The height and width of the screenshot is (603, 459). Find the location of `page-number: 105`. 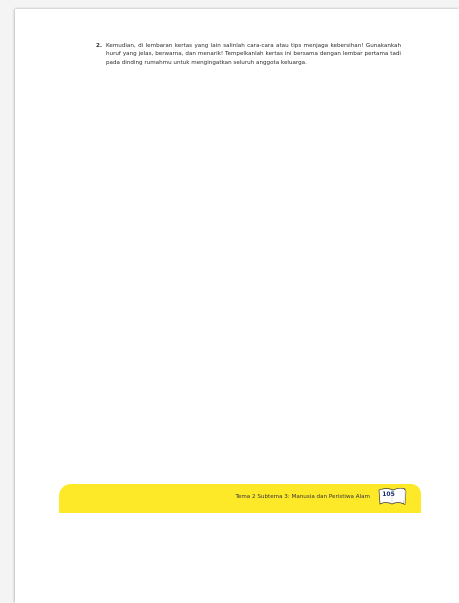

page-number: 105 is located at coordinates (388, 494).